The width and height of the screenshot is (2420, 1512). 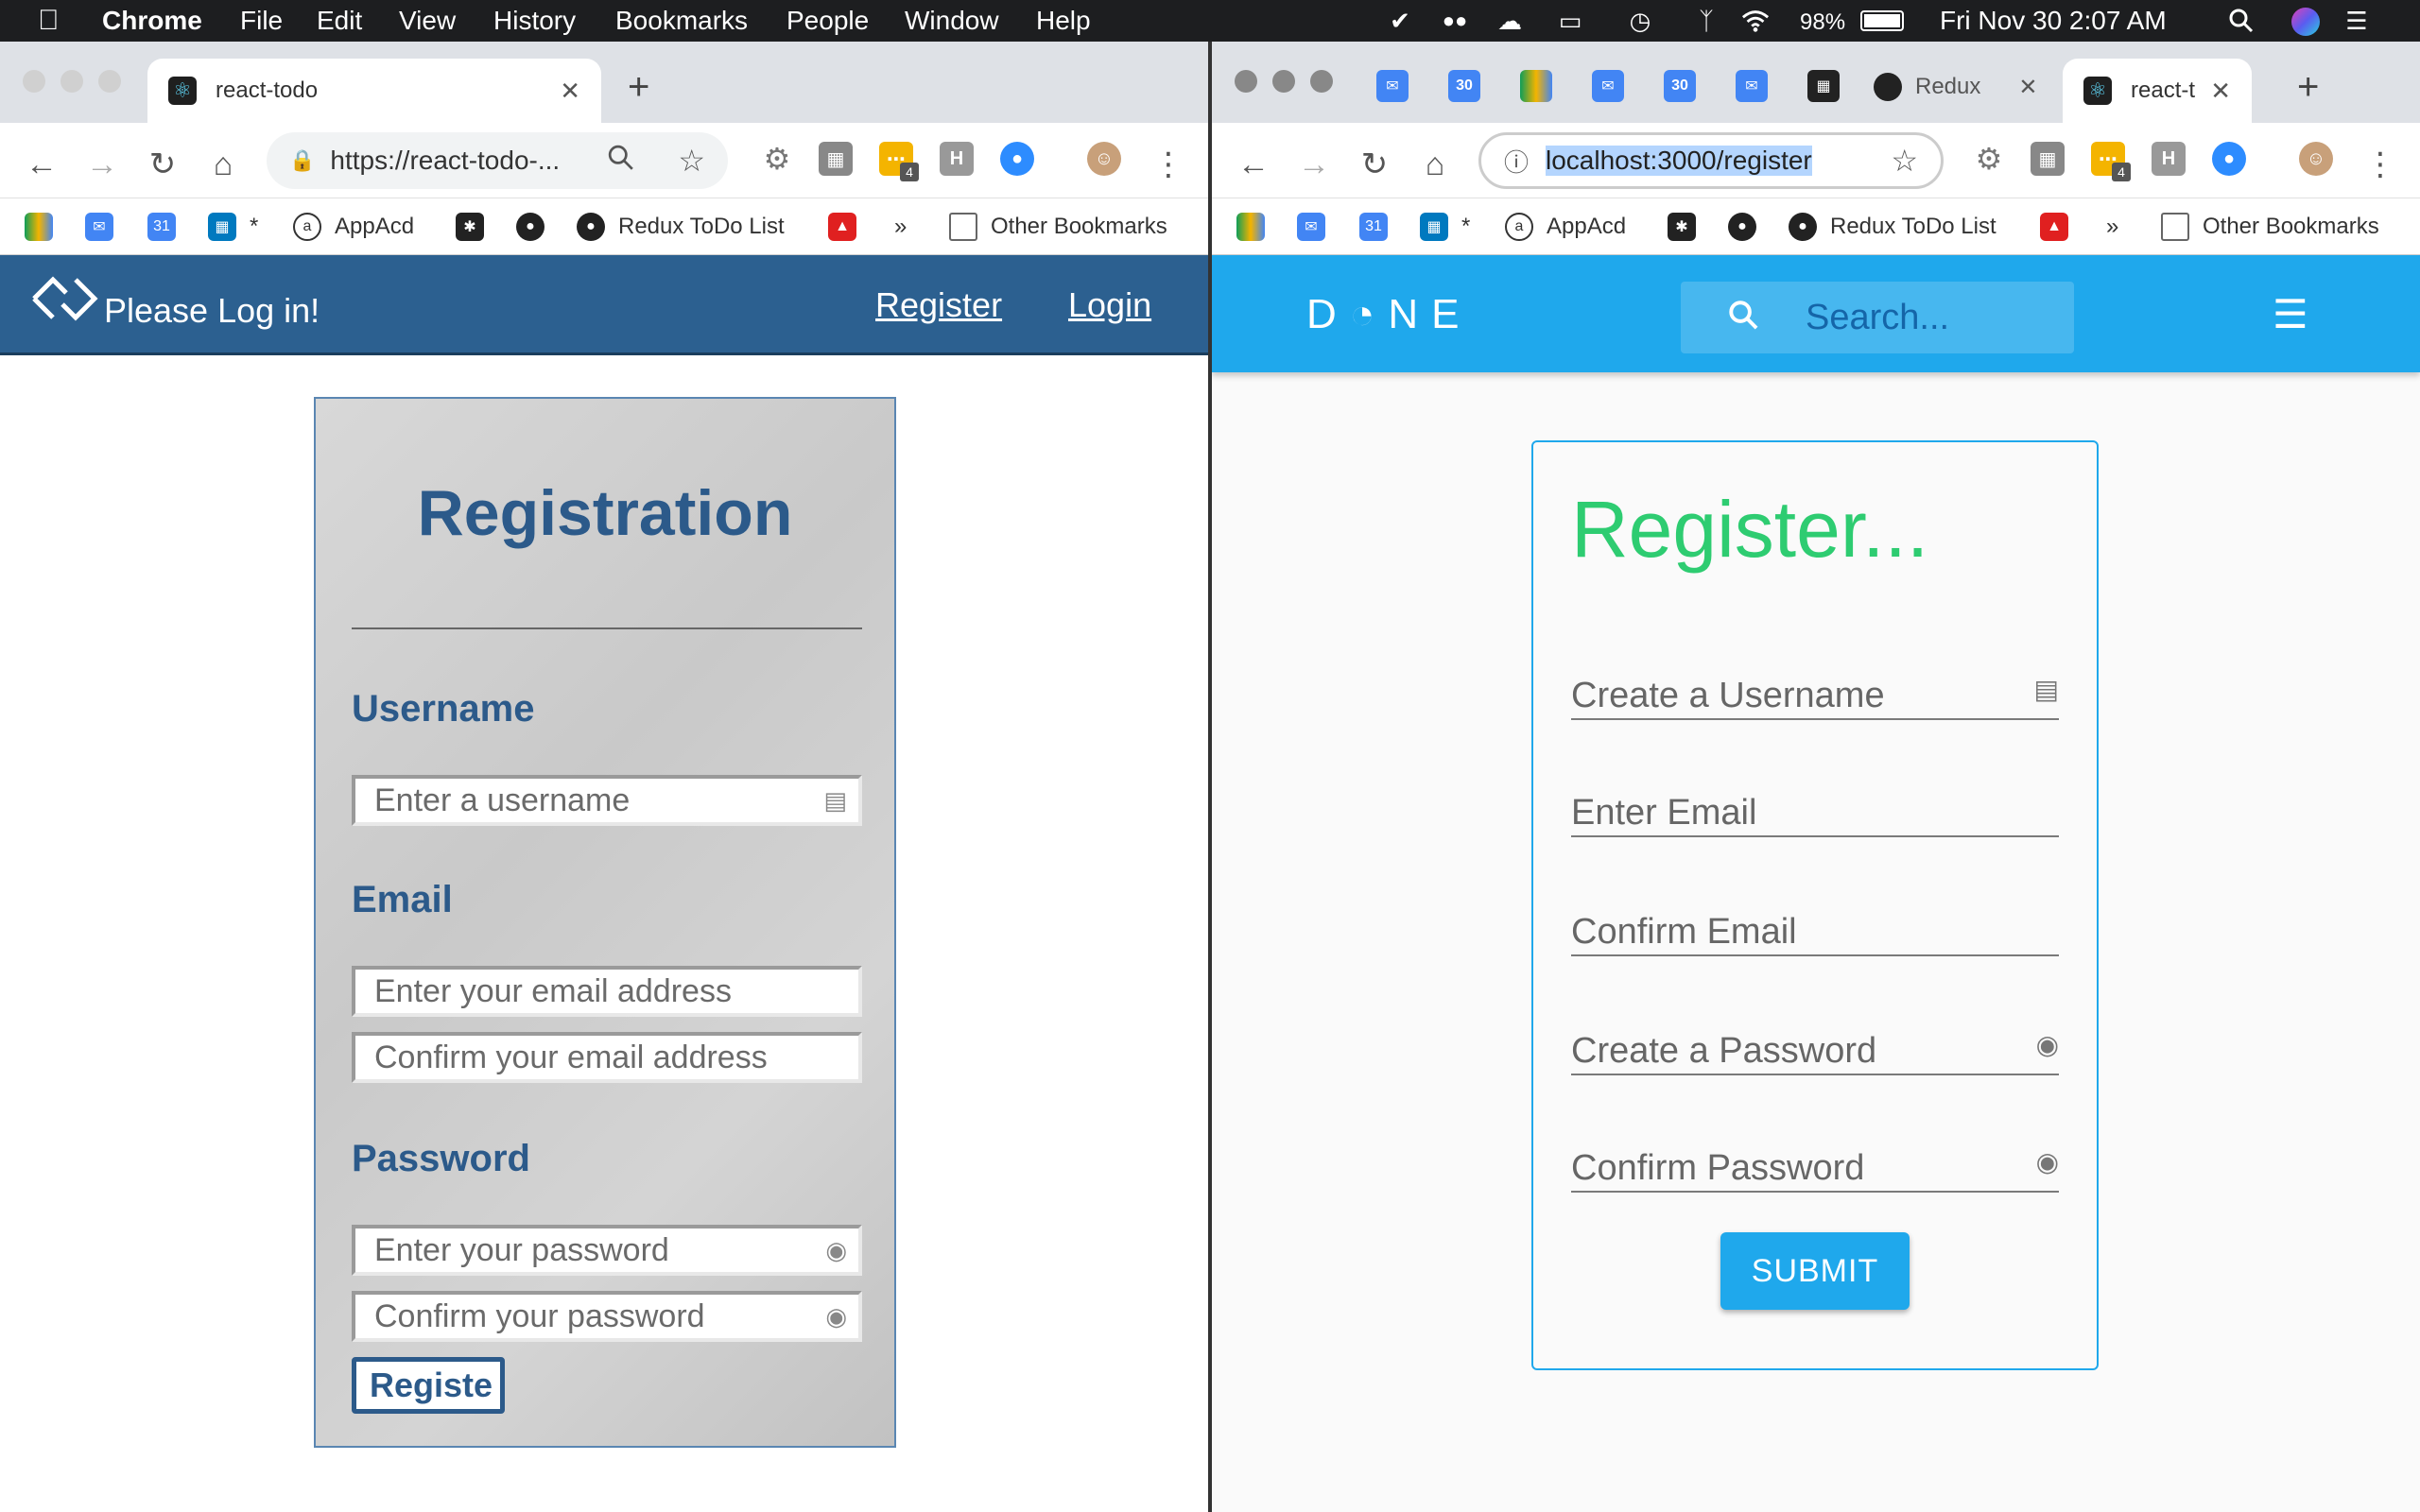 What do you see at coordinates (1640, 21) in the screenshot?
I see `time-machine-icon: ◷` at bounding box center [1640, 21].